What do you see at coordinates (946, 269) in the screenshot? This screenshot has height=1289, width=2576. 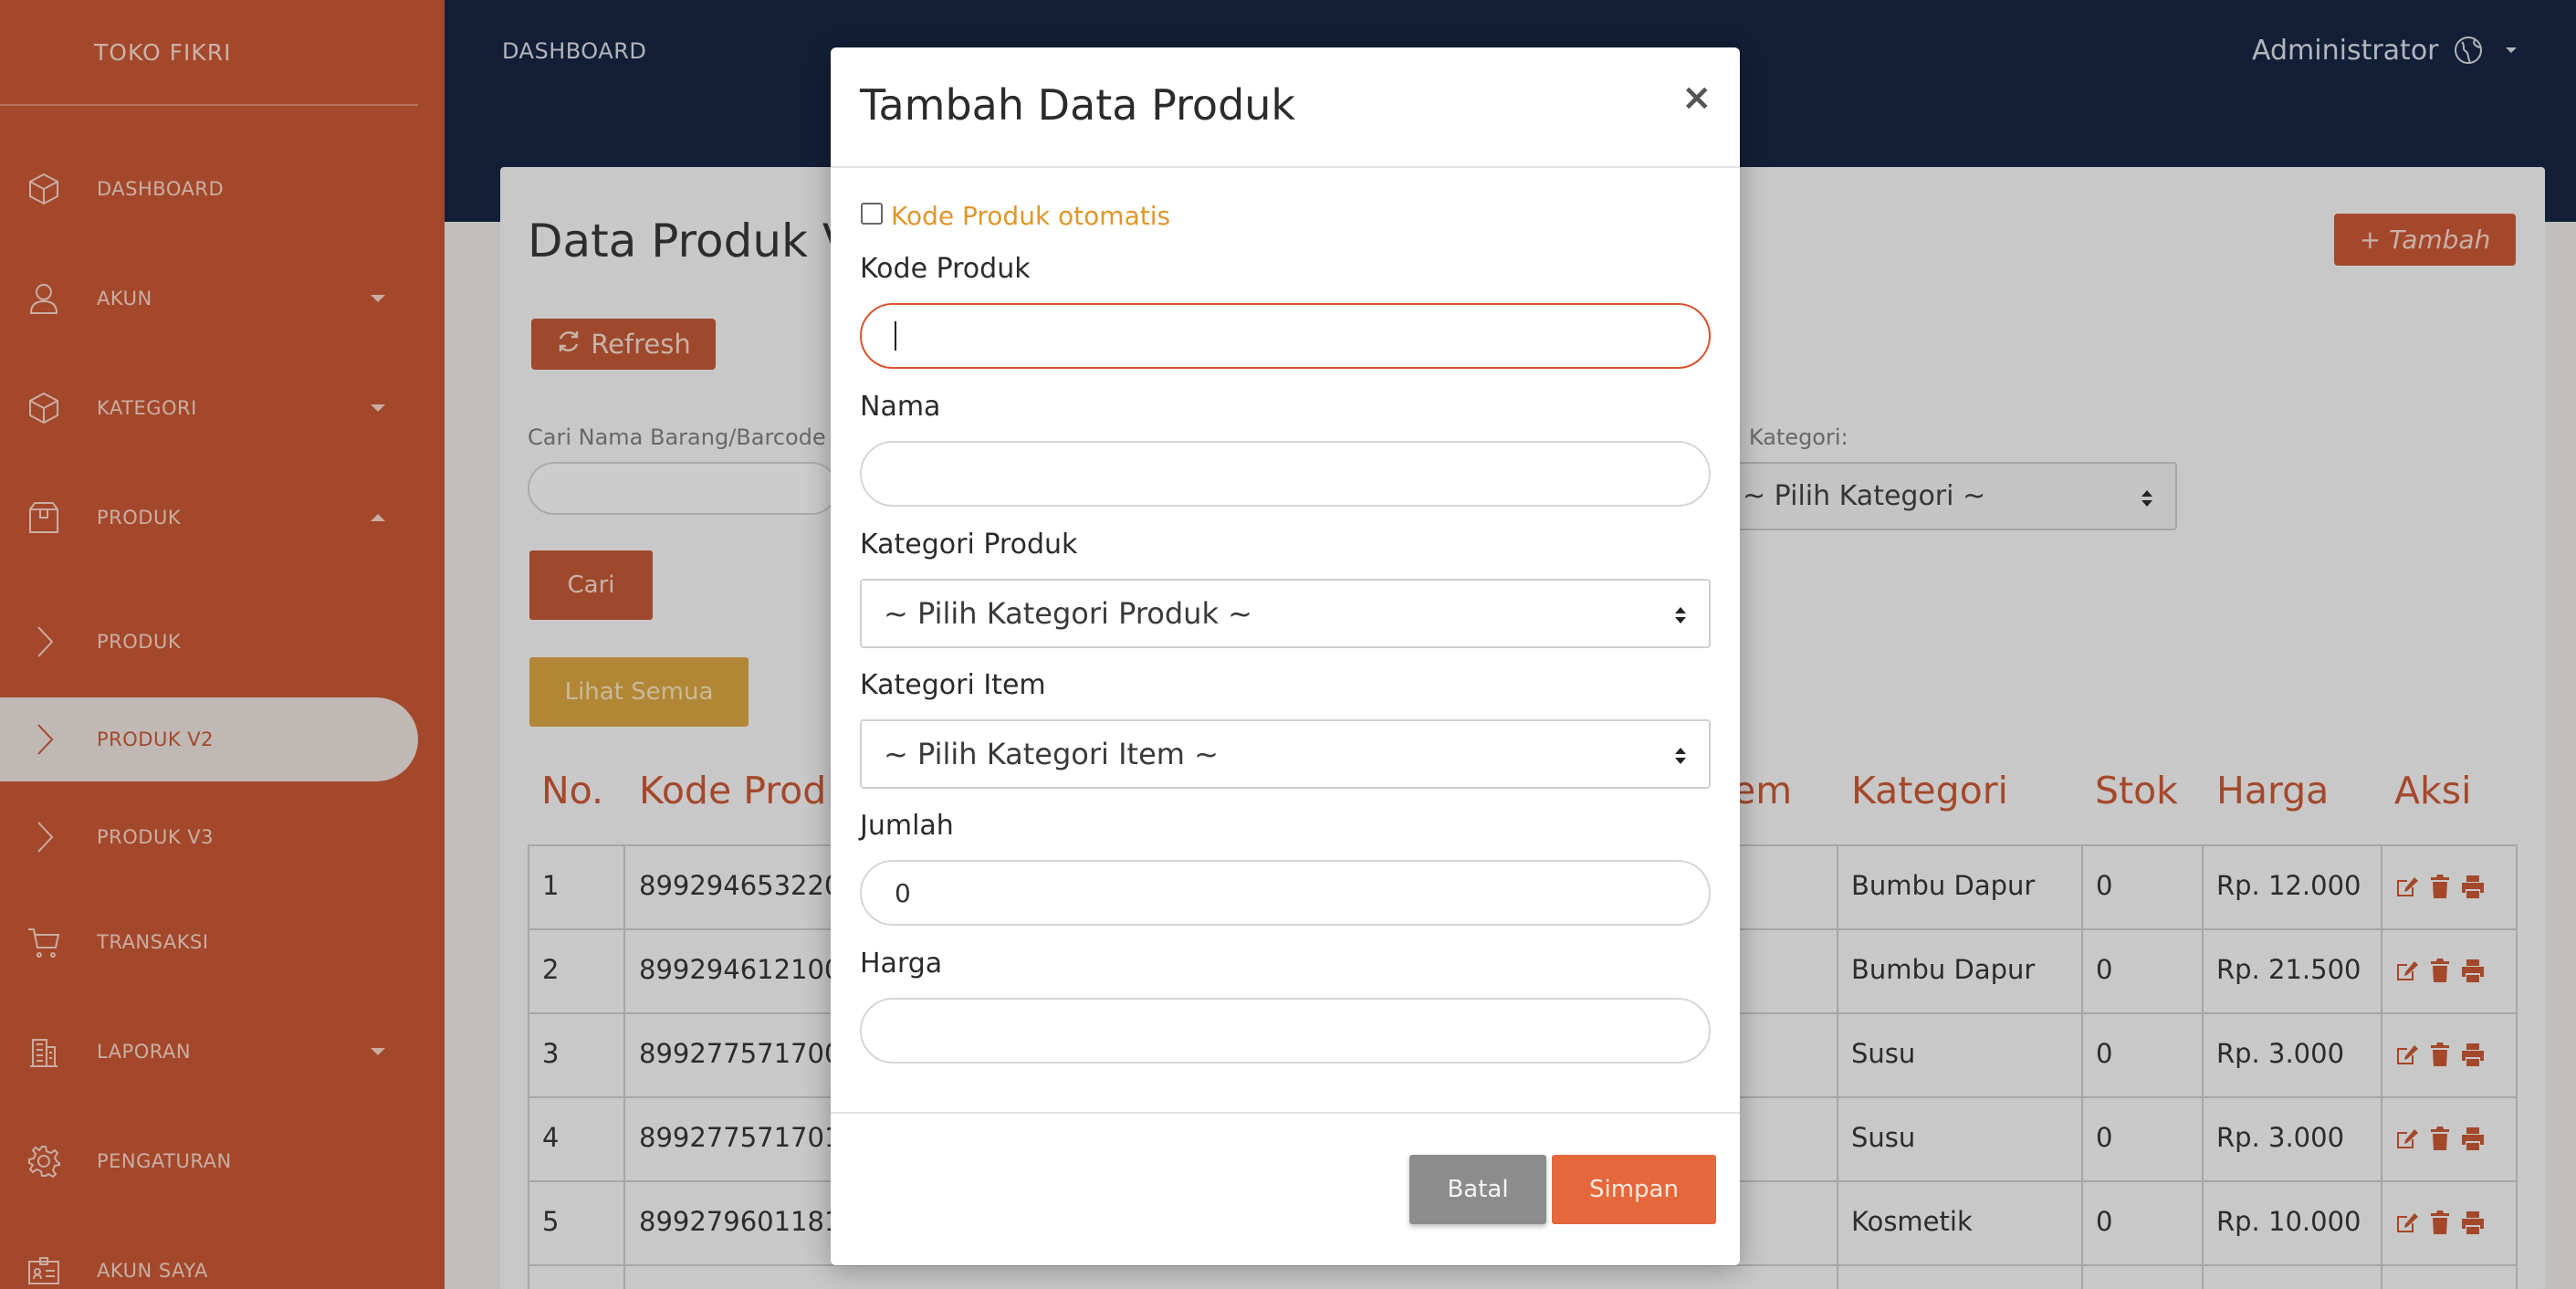 I see `kode-produk-label: Kode Produk` at bounding box center [946, 269].